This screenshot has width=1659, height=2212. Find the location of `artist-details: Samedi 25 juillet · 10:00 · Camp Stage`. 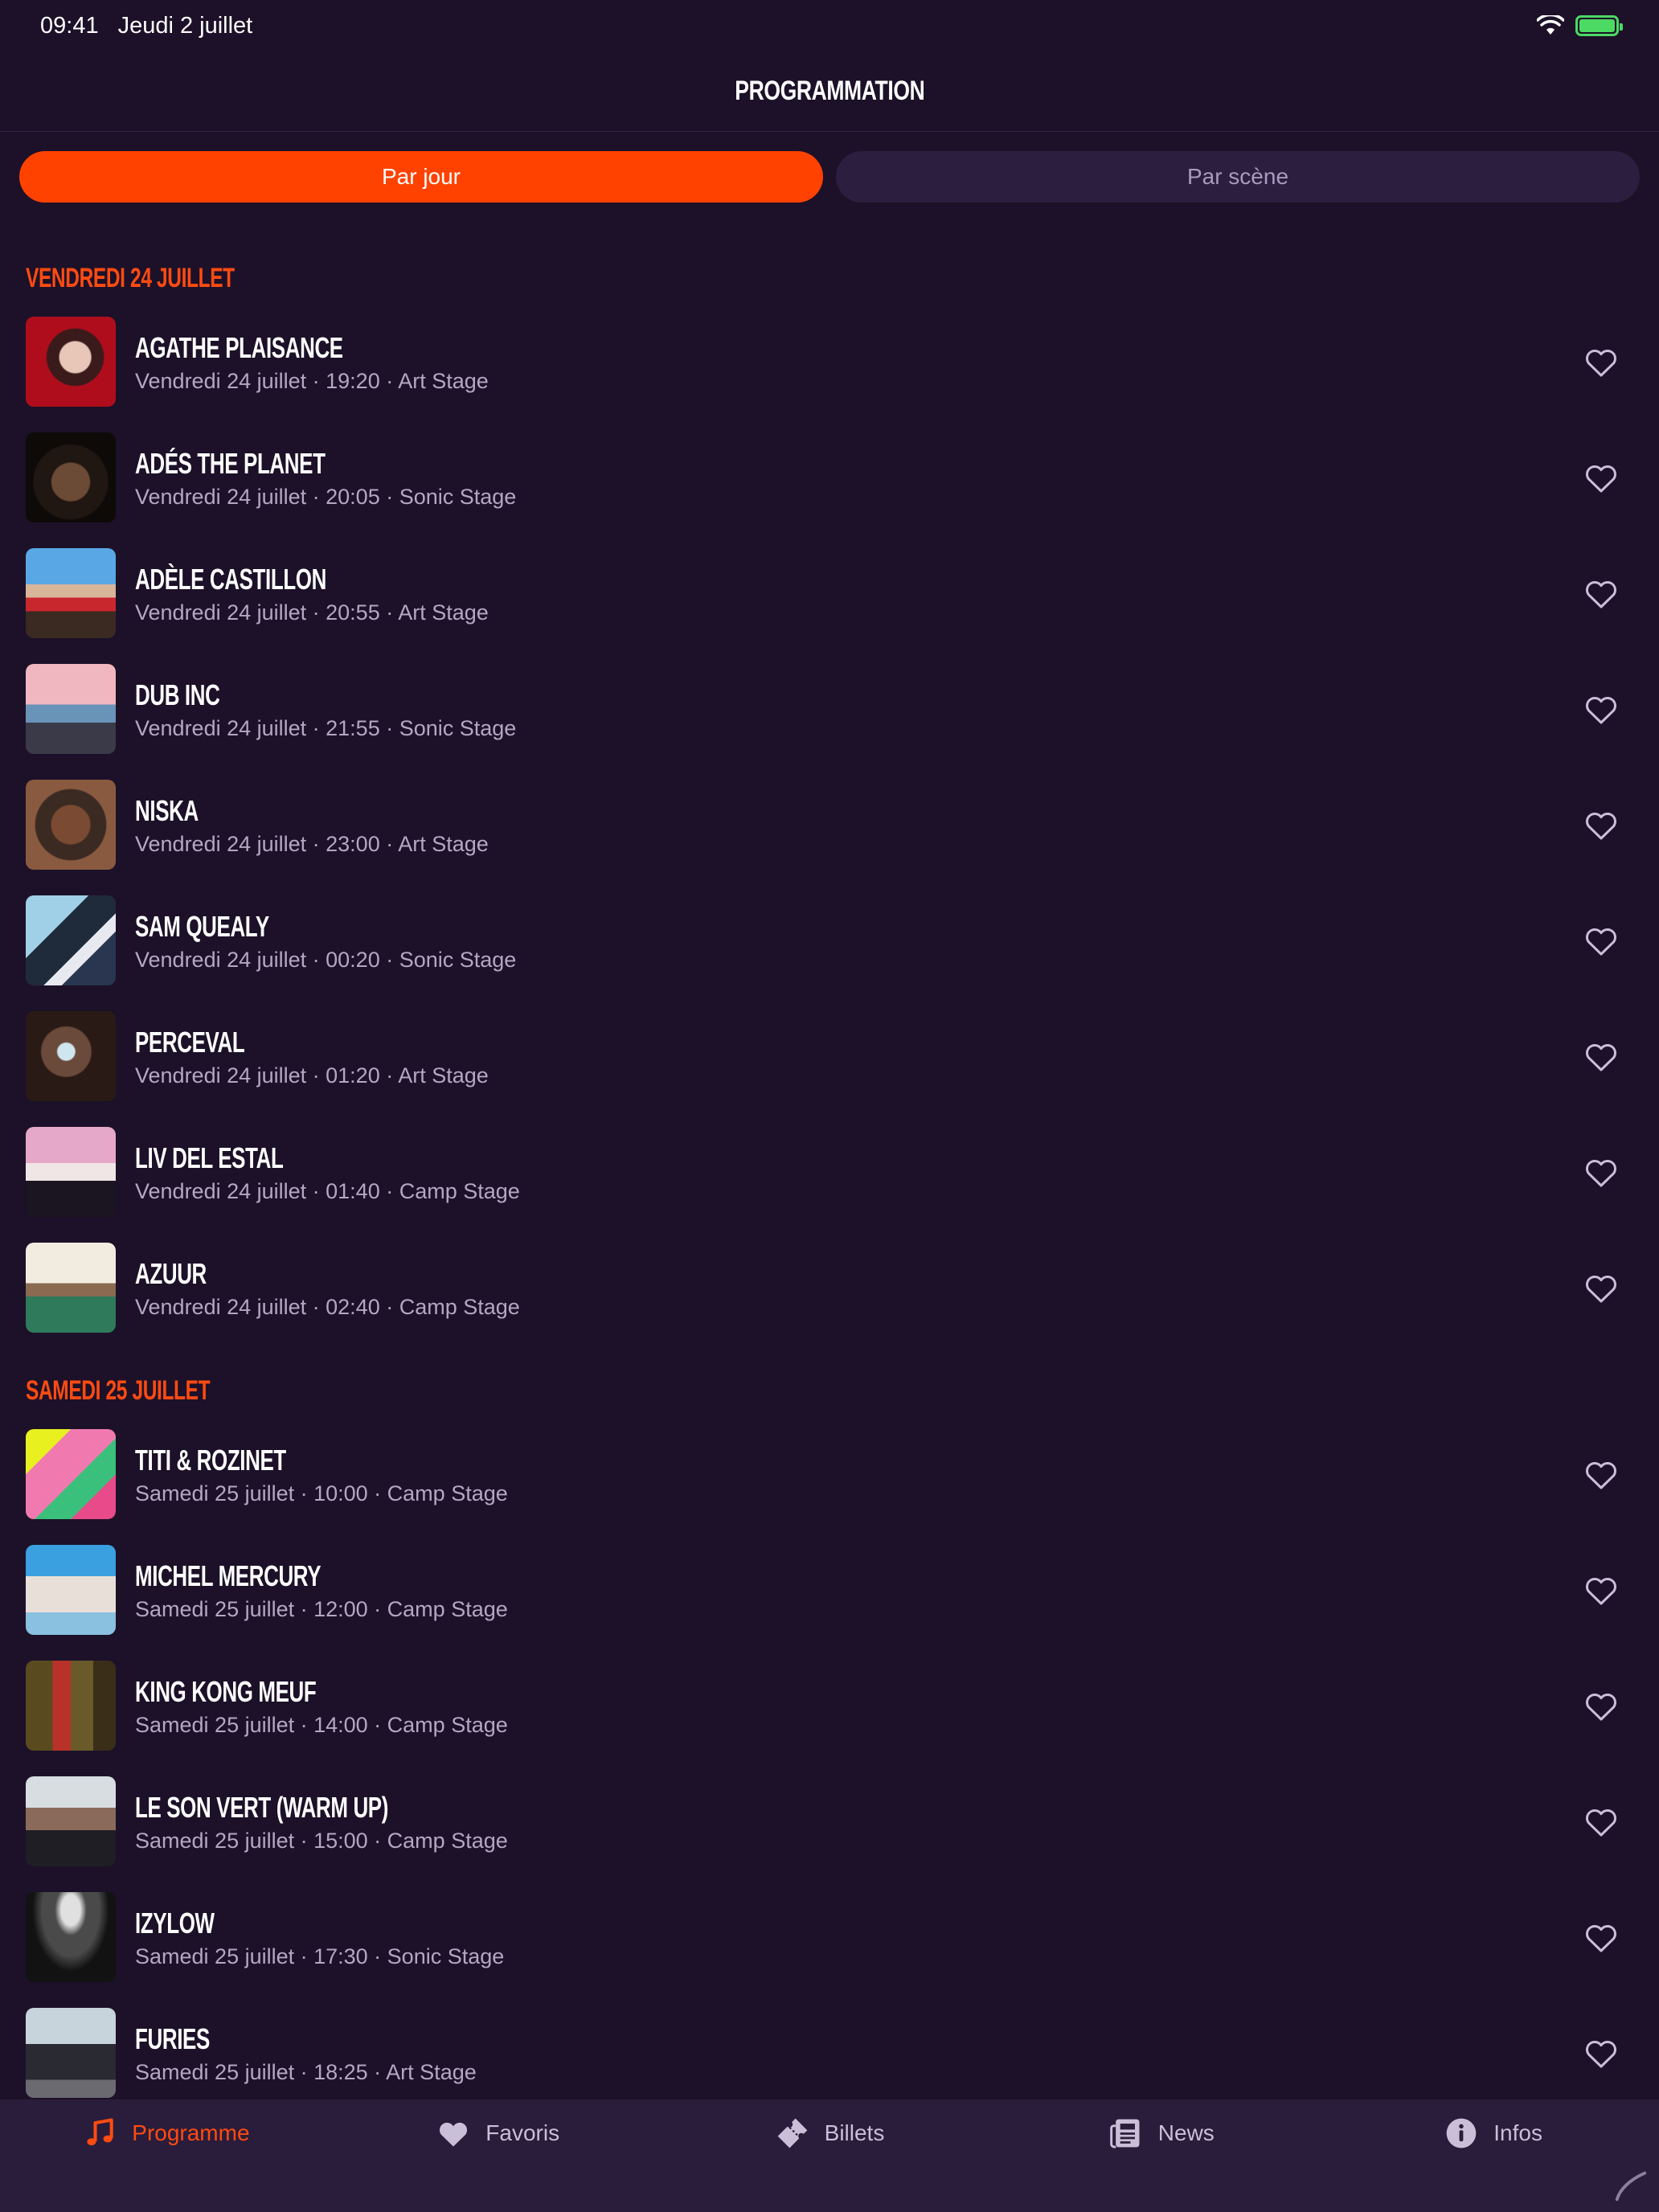

artist-details: Samedi 25 juillet · 10:00 · Camp Stage is located at coordinates (321, 1493).